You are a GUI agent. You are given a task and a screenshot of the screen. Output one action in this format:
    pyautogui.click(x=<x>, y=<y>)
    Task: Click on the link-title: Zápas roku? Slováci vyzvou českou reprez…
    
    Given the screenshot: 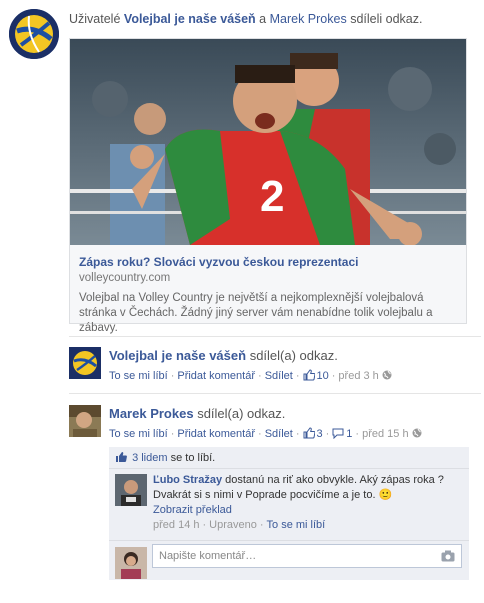 What is the action you would take?
    pyautogui.click(x=269, y=262)
    